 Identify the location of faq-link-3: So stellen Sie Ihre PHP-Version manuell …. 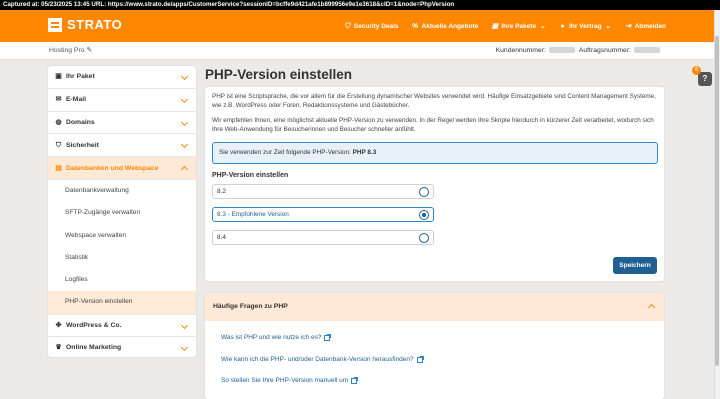
(290, 380).